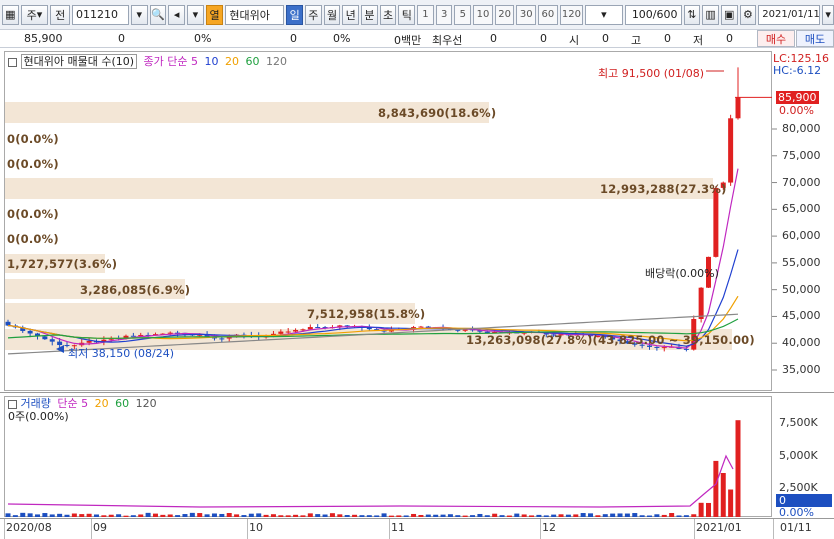 This screenshot has height=539, width=834. What do you see at coordinates (447, 40) in the screenshot?
I see `priority-label: 최우선` at bounding box center [447, 40].